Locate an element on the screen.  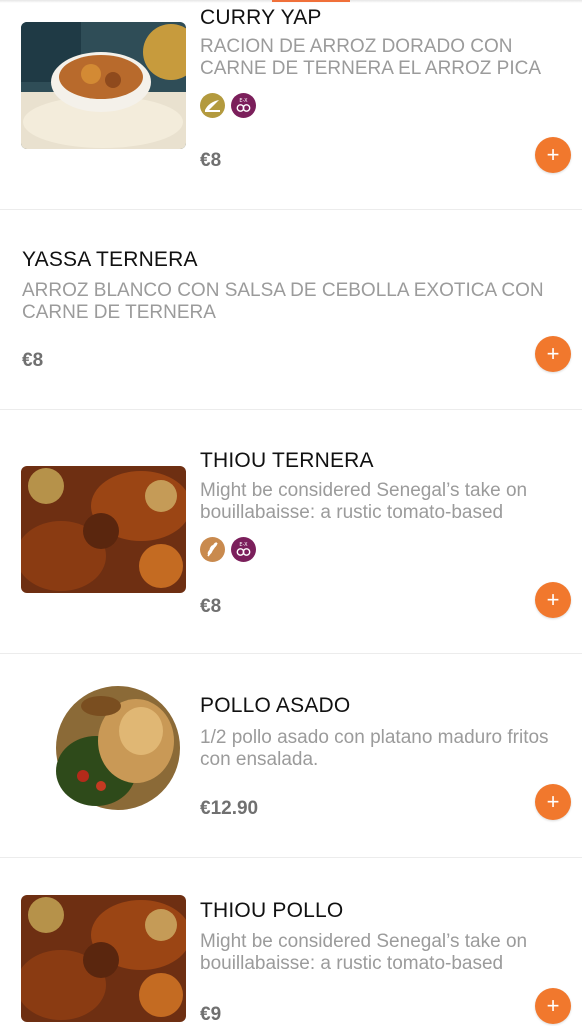
dish-name: CURRY YAP is located at coordinates (261, 17).